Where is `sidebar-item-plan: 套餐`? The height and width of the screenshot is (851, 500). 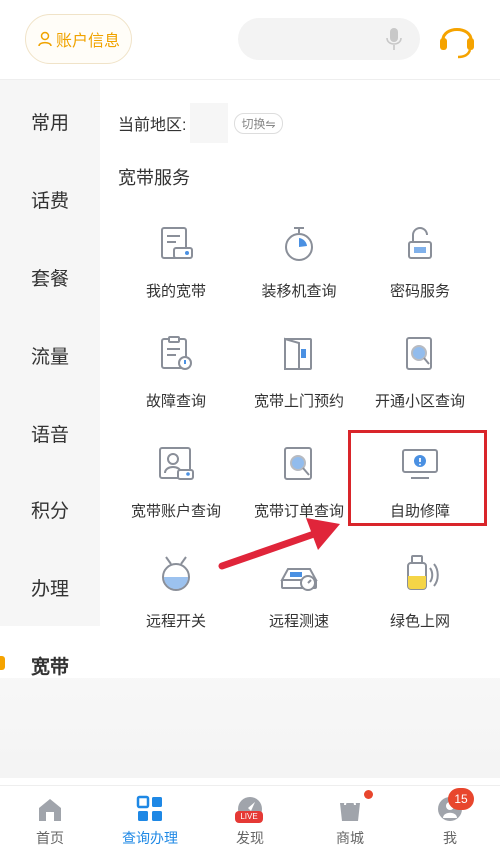 sidebar-item-plan: 套餐 is located at coordinates (50, 277).